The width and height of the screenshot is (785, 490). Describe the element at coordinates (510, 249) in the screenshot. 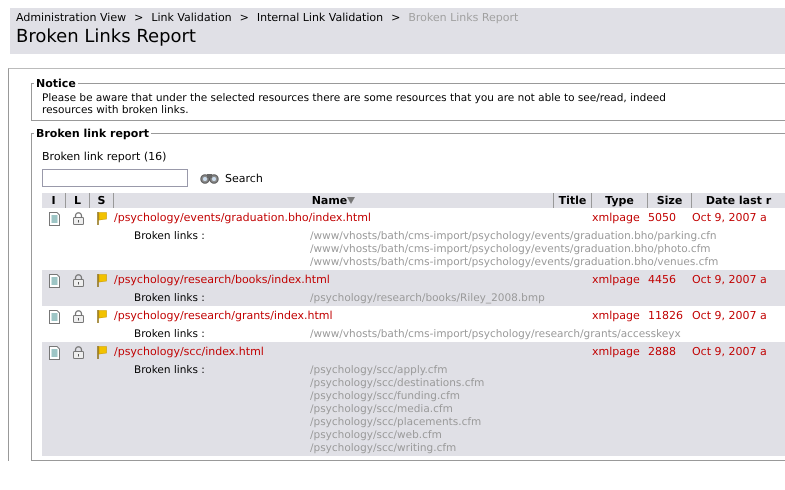

I see `broken-link-path: /www/vhosts/bath/cms-import/psychology/events/graduation.bho/photo.cfm` at that location.